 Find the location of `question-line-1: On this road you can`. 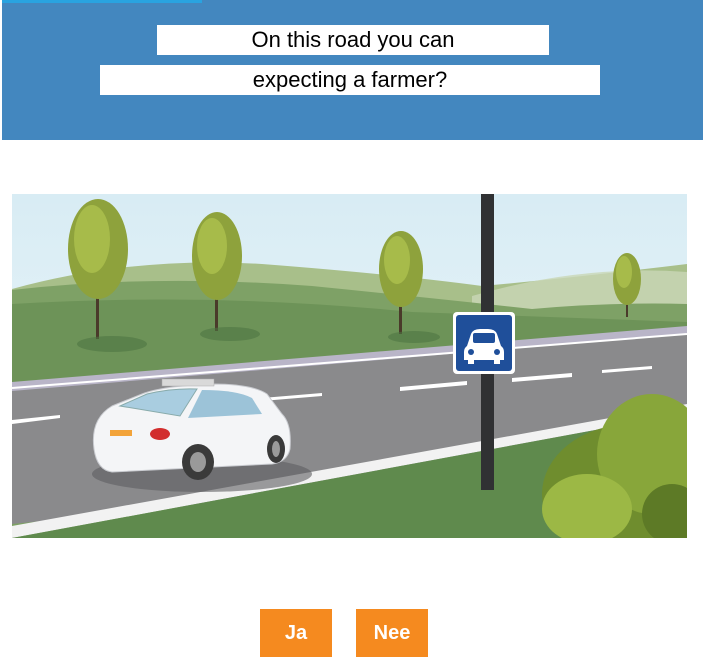

question-line-1: On this road you can is located at coordinates (353, 40).